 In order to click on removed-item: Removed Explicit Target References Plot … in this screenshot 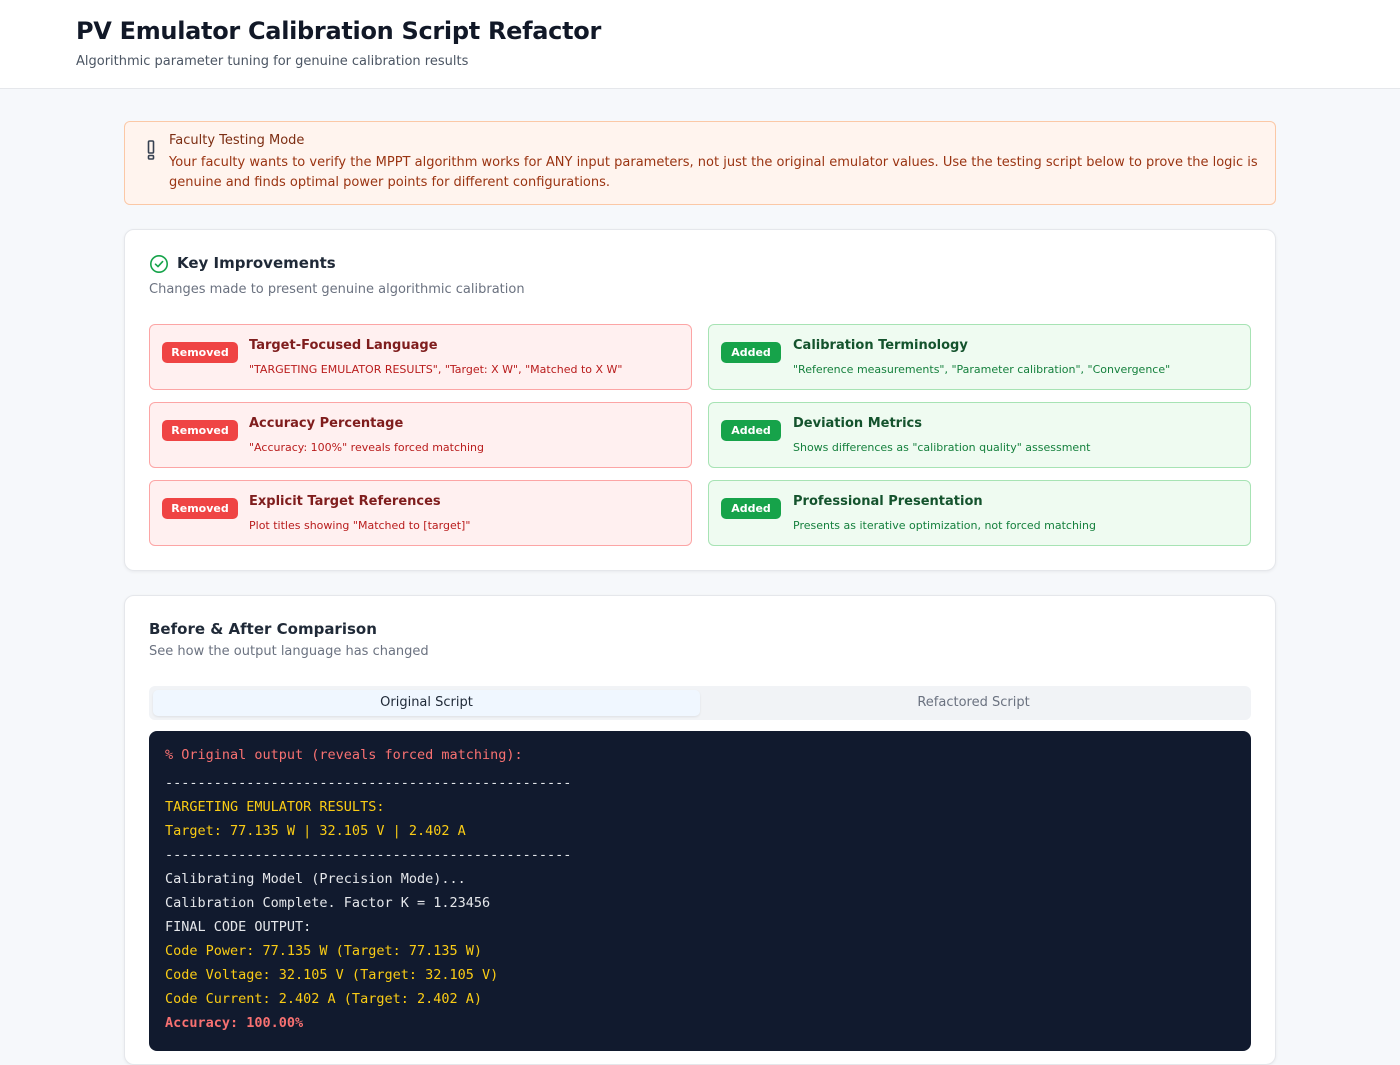, I will do `click(420, 513)`.